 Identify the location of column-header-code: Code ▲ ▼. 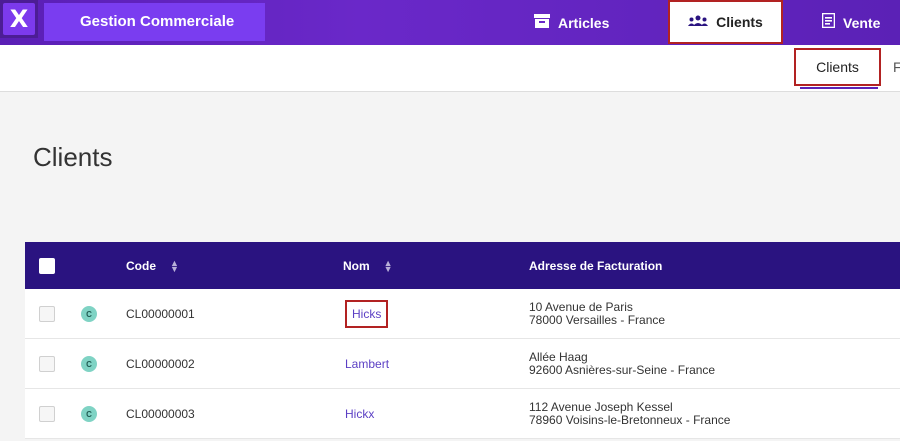
(152, 265).